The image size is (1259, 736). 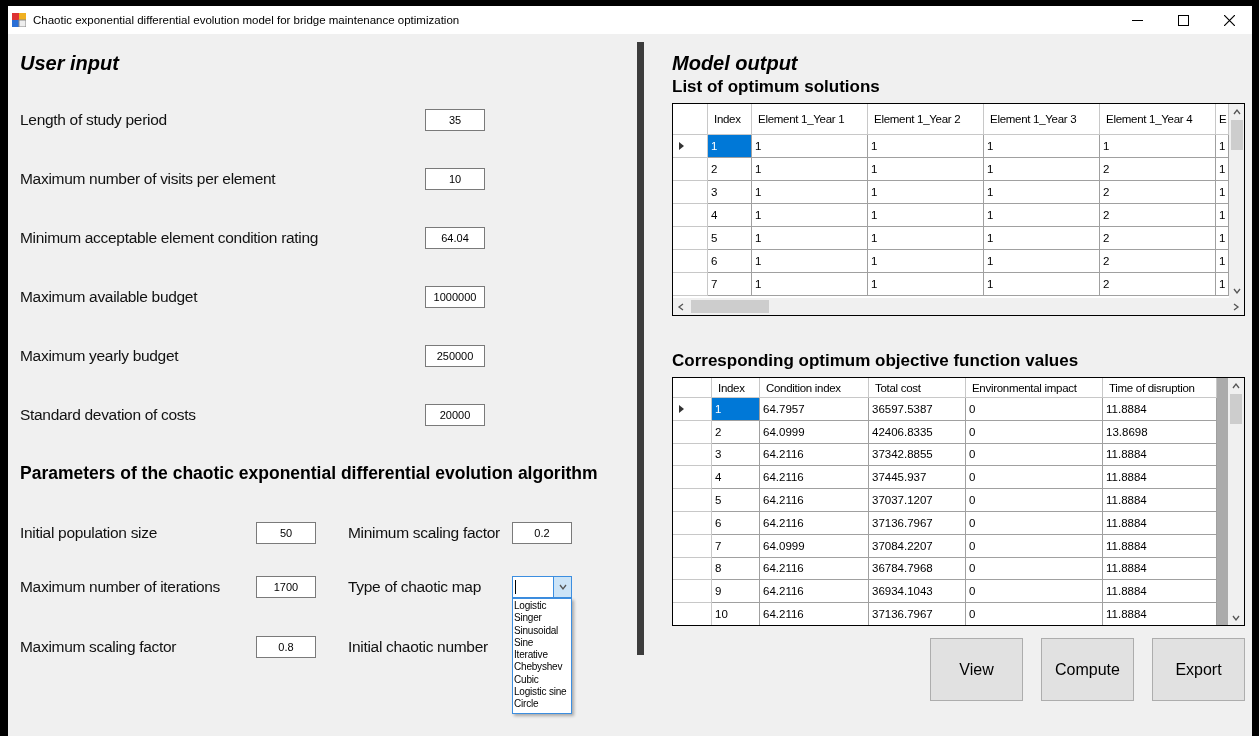 I want to click on input-field: 1000000, so click(x=455, y=297).